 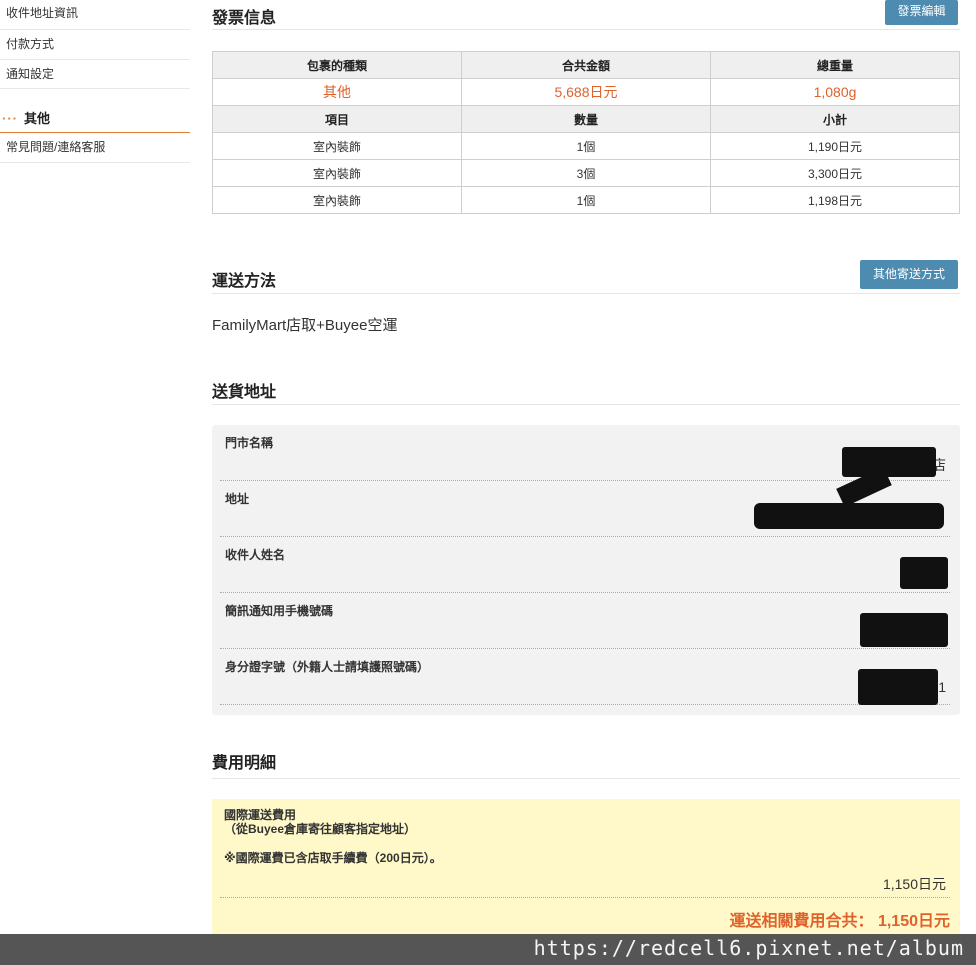 I want to click on intl-shipping-fee-amount: 1,150日元, so click(x=914, y=884).